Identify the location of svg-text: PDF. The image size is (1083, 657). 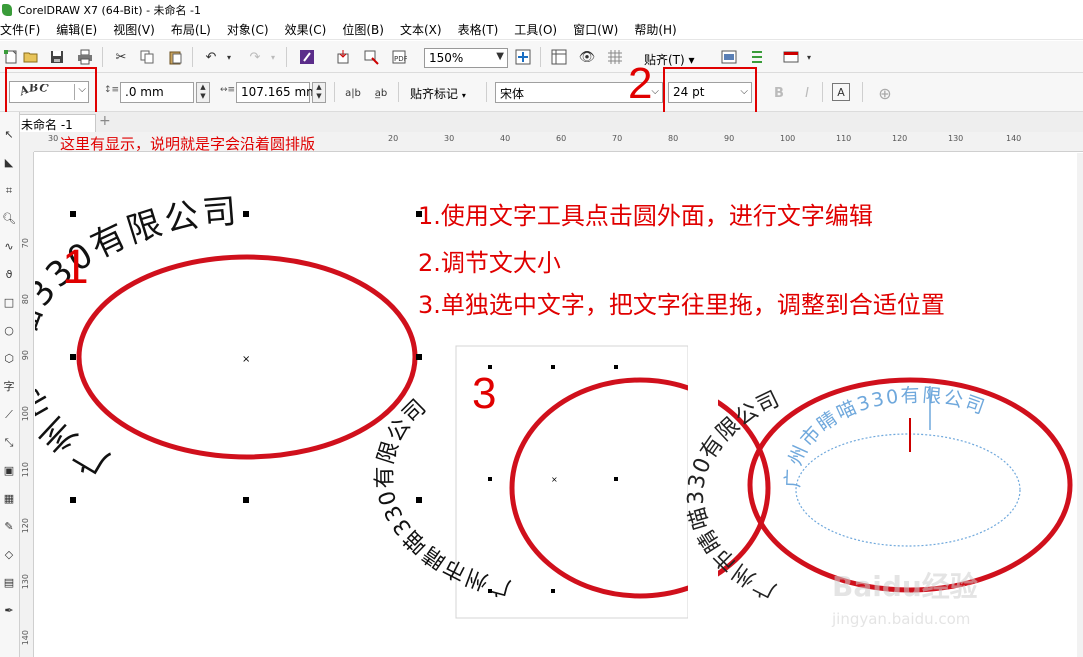
(400, 59).